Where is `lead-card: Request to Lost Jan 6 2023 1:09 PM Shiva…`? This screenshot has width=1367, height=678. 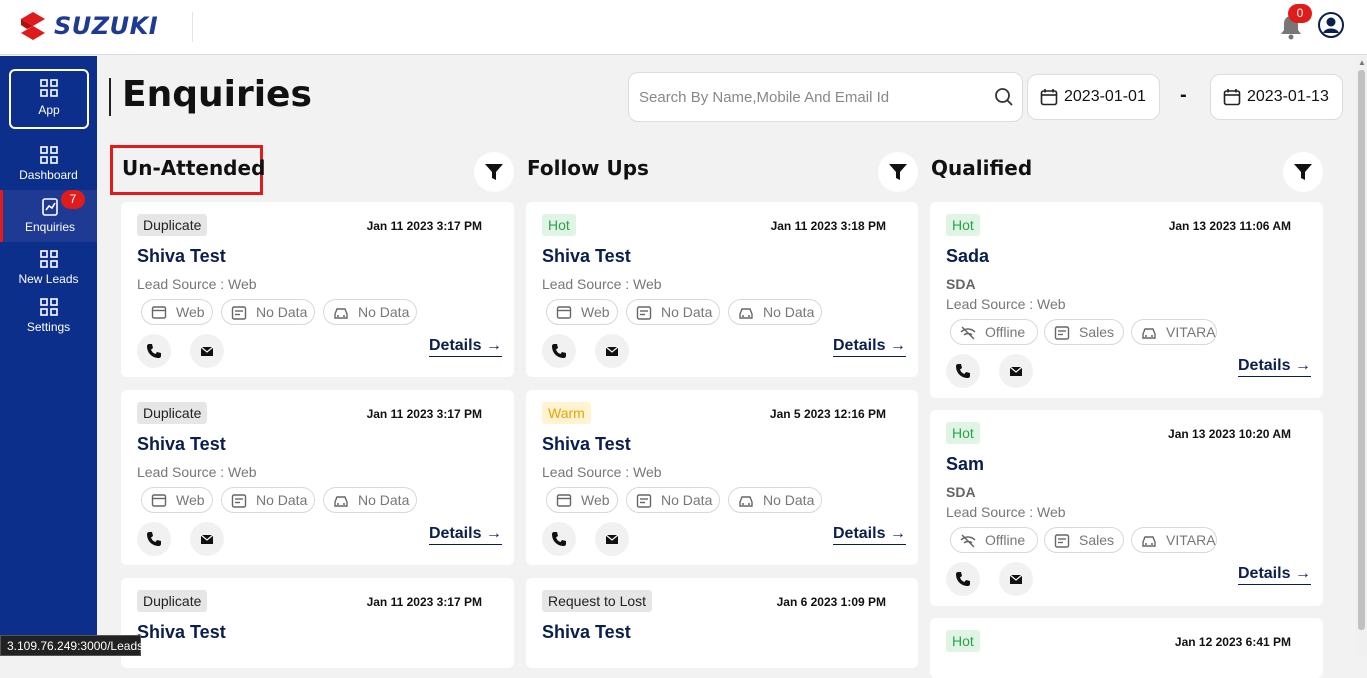 lead-card: Request to Lost Jan 6 2023 1:09 PM Shiva… is located at coordinates (722, 623).